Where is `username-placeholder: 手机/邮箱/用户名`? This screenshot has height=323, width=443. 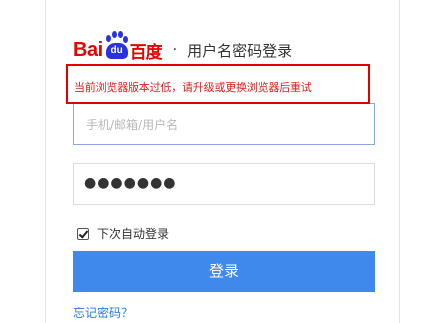 username-placeholder: 手机/邮箱/用户名 is located at coordinates (132, 125).